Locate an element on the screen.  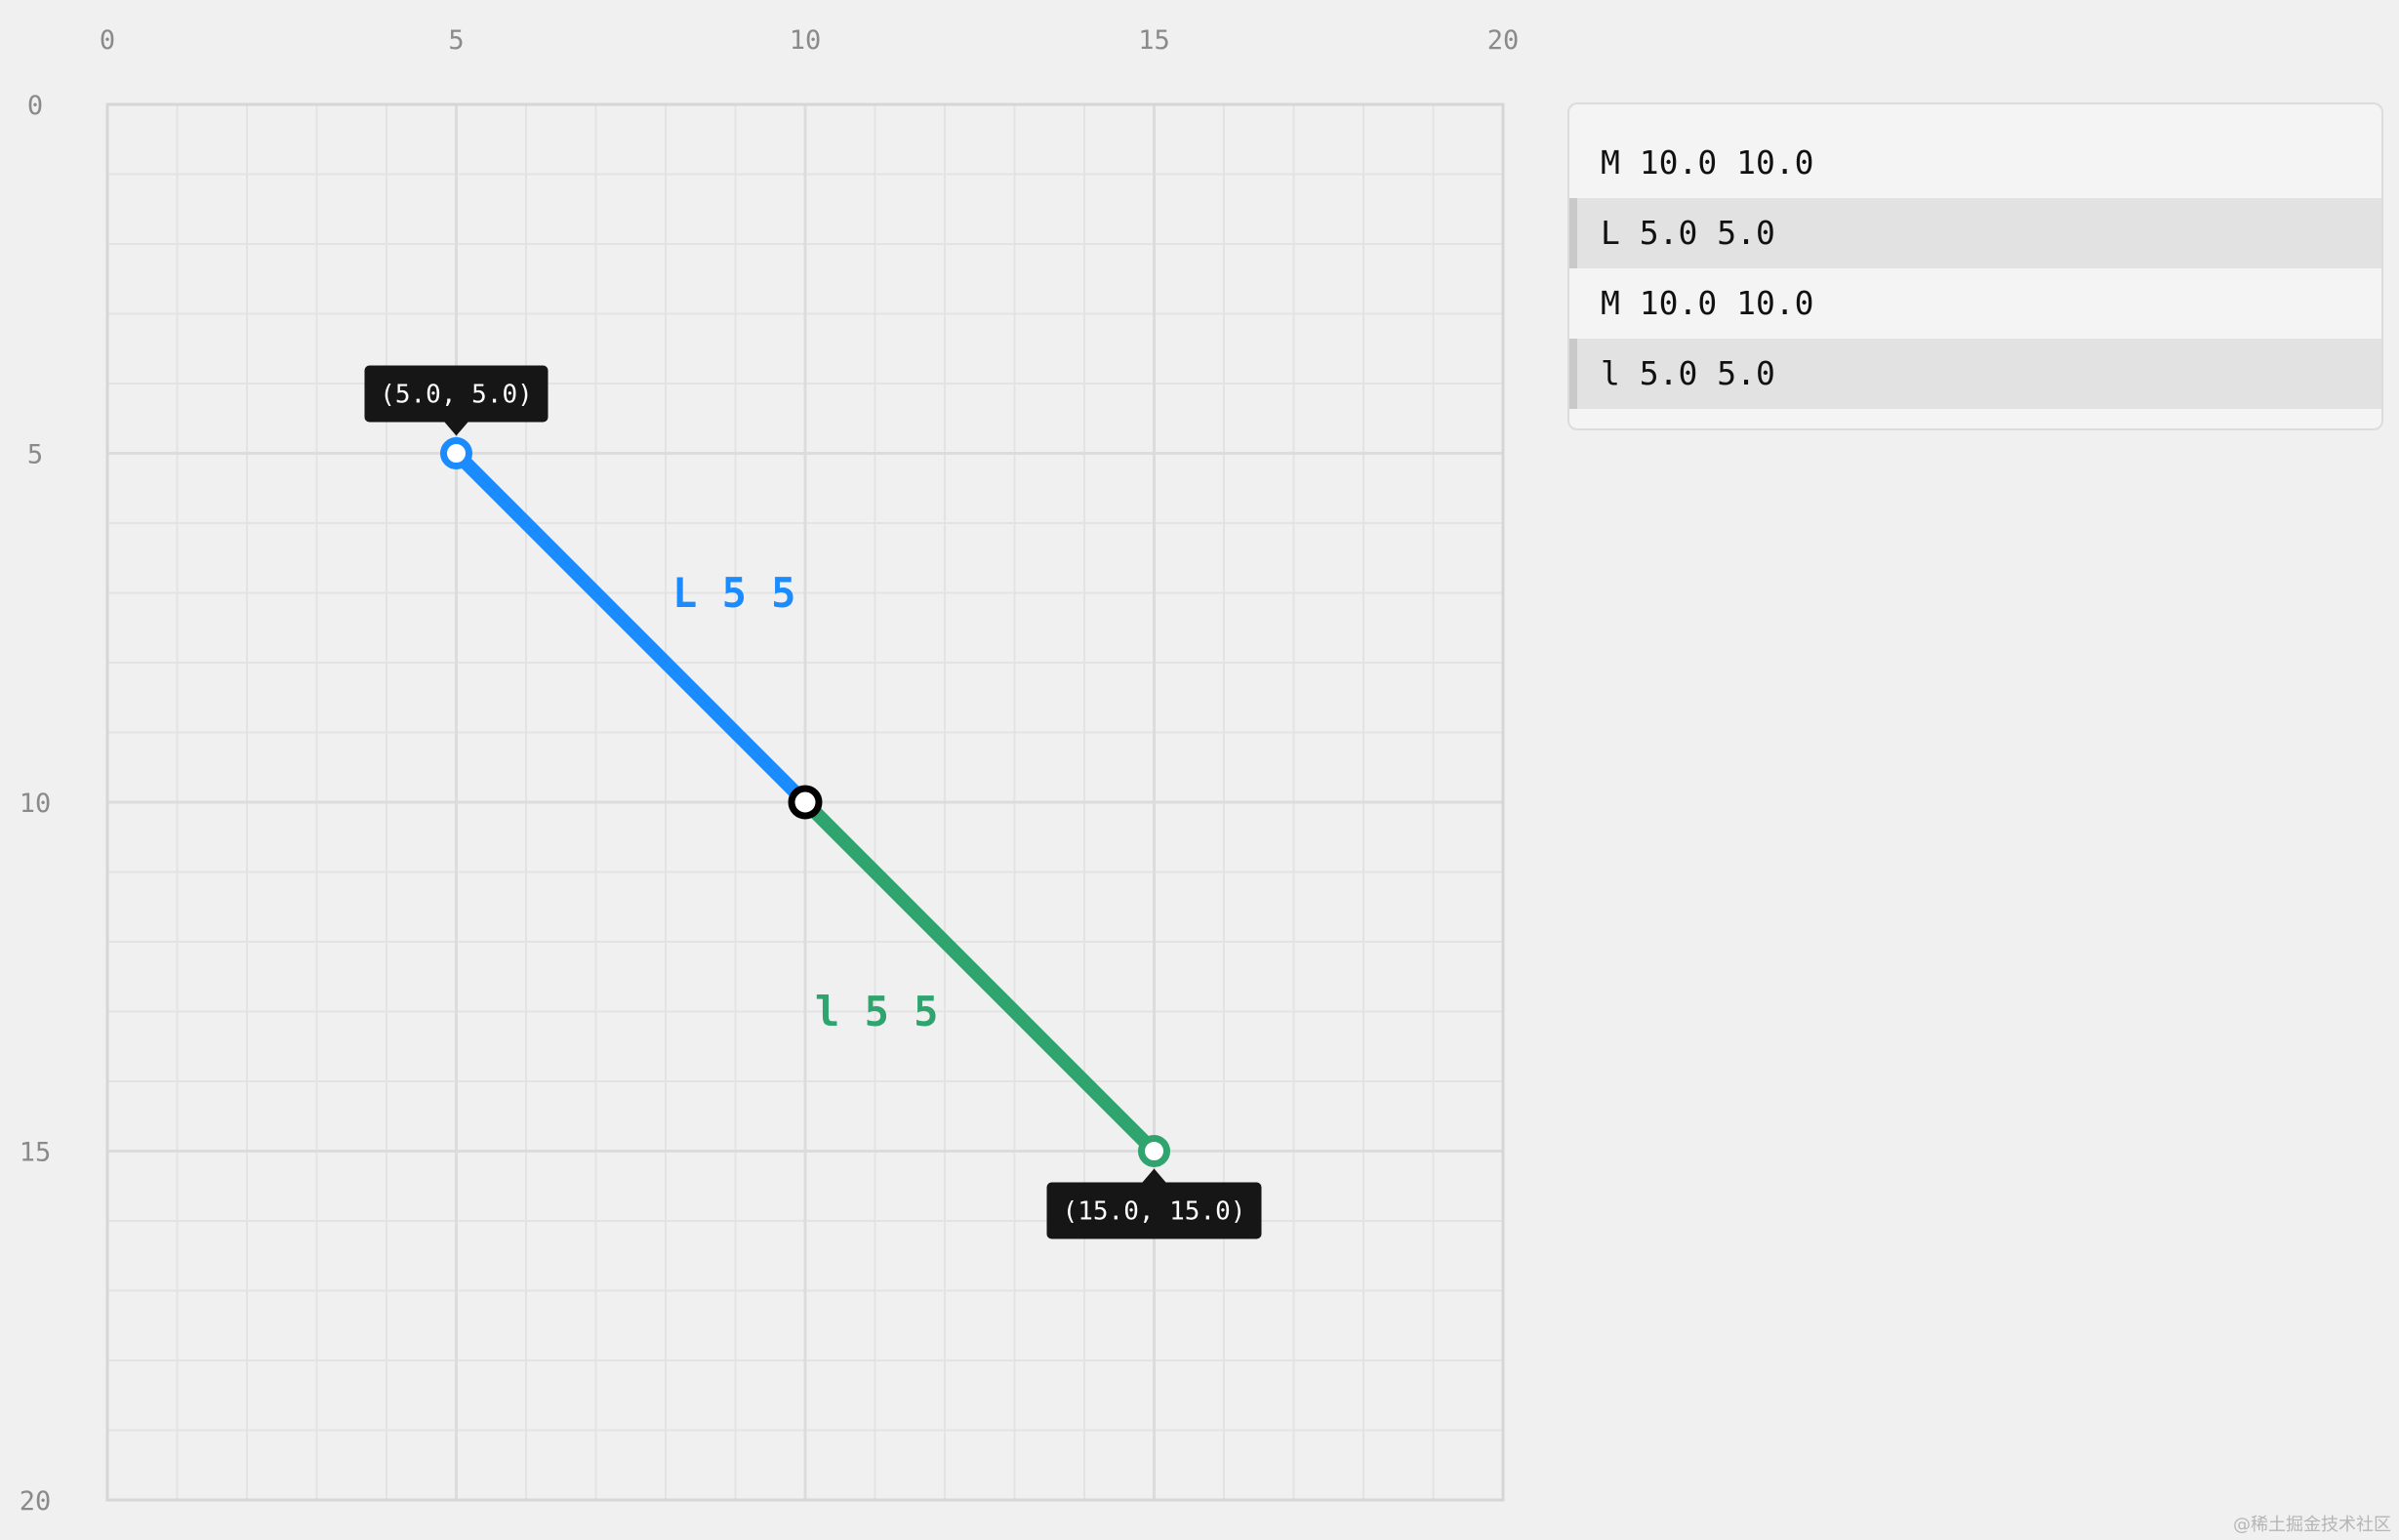
y-tick-label: 15 is located at coordinates (36, 1153).